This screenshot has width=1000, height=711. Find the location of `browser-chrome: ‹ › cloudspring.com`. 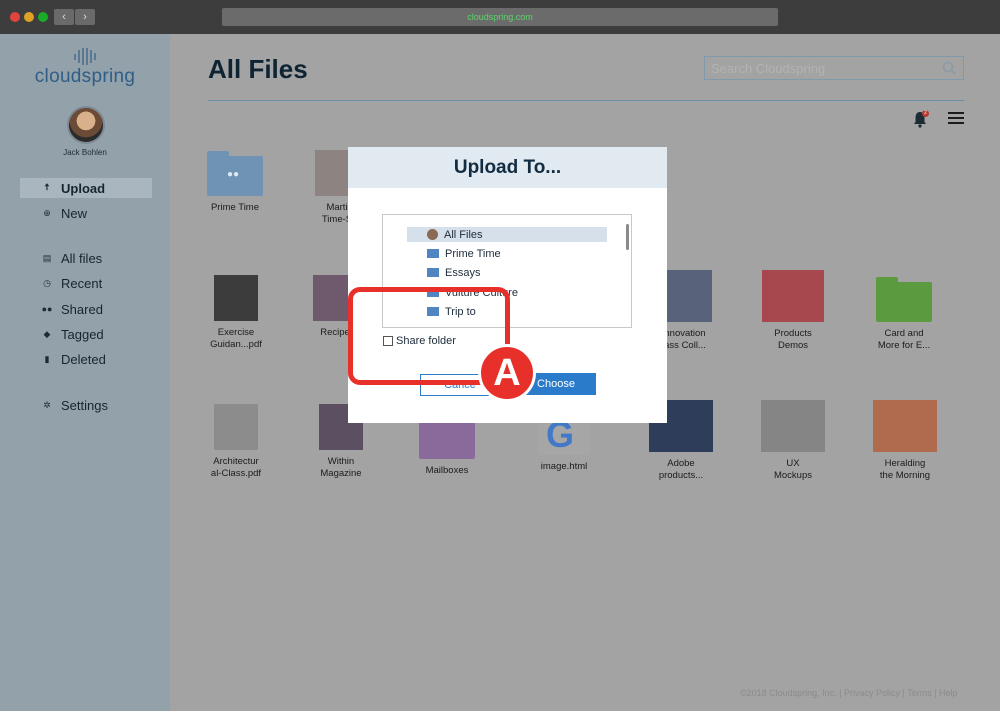

browser-chrome: ‹ › cloudspring.com is located at coordinates (500, 17).